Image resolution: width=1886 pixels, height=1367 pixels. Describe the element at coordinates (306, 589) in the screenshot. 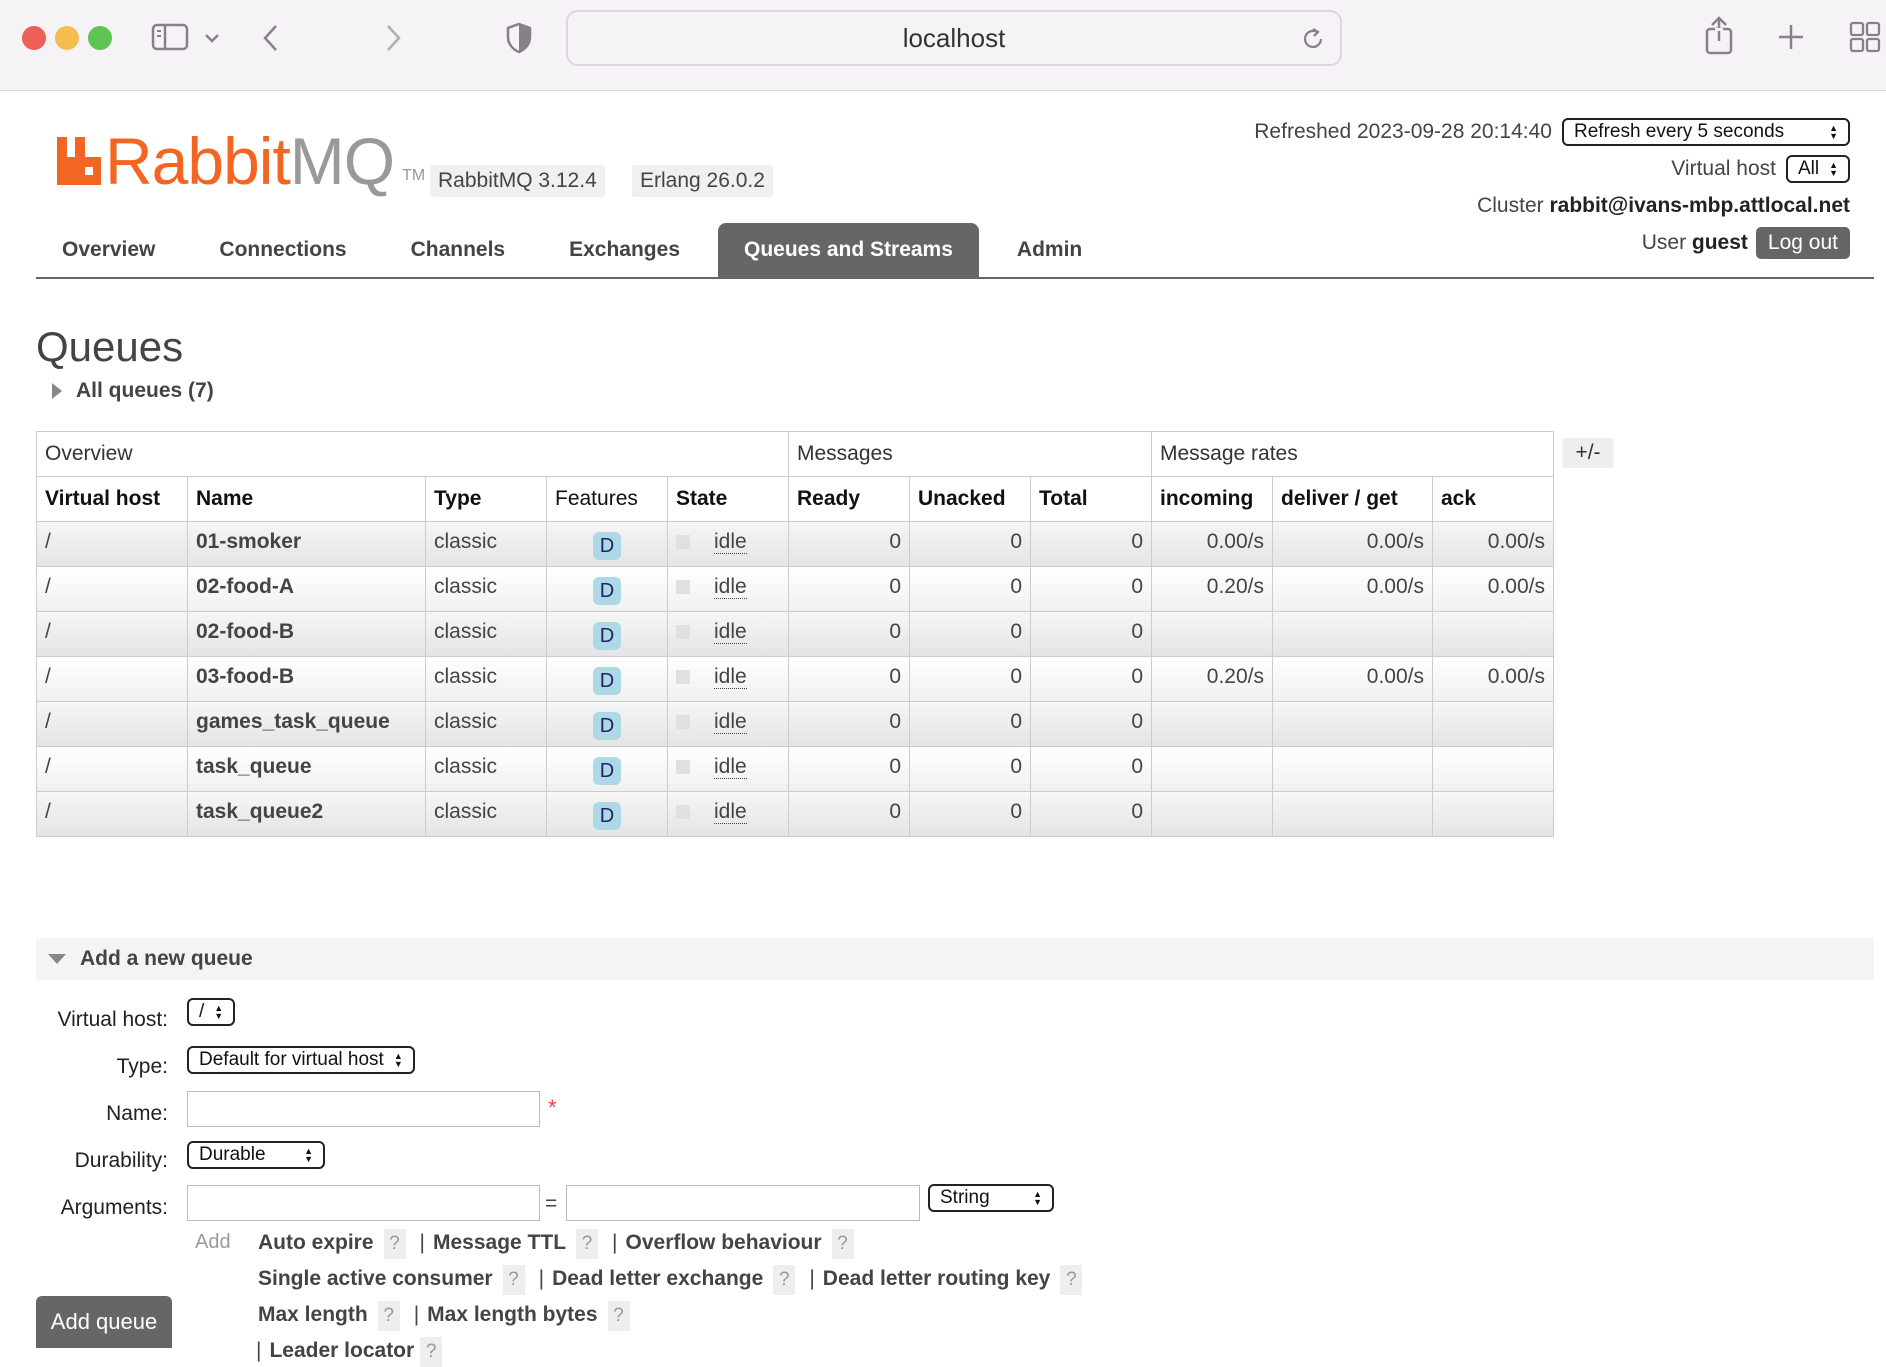

I see `queue-name-link: 02-food-A` at that location.